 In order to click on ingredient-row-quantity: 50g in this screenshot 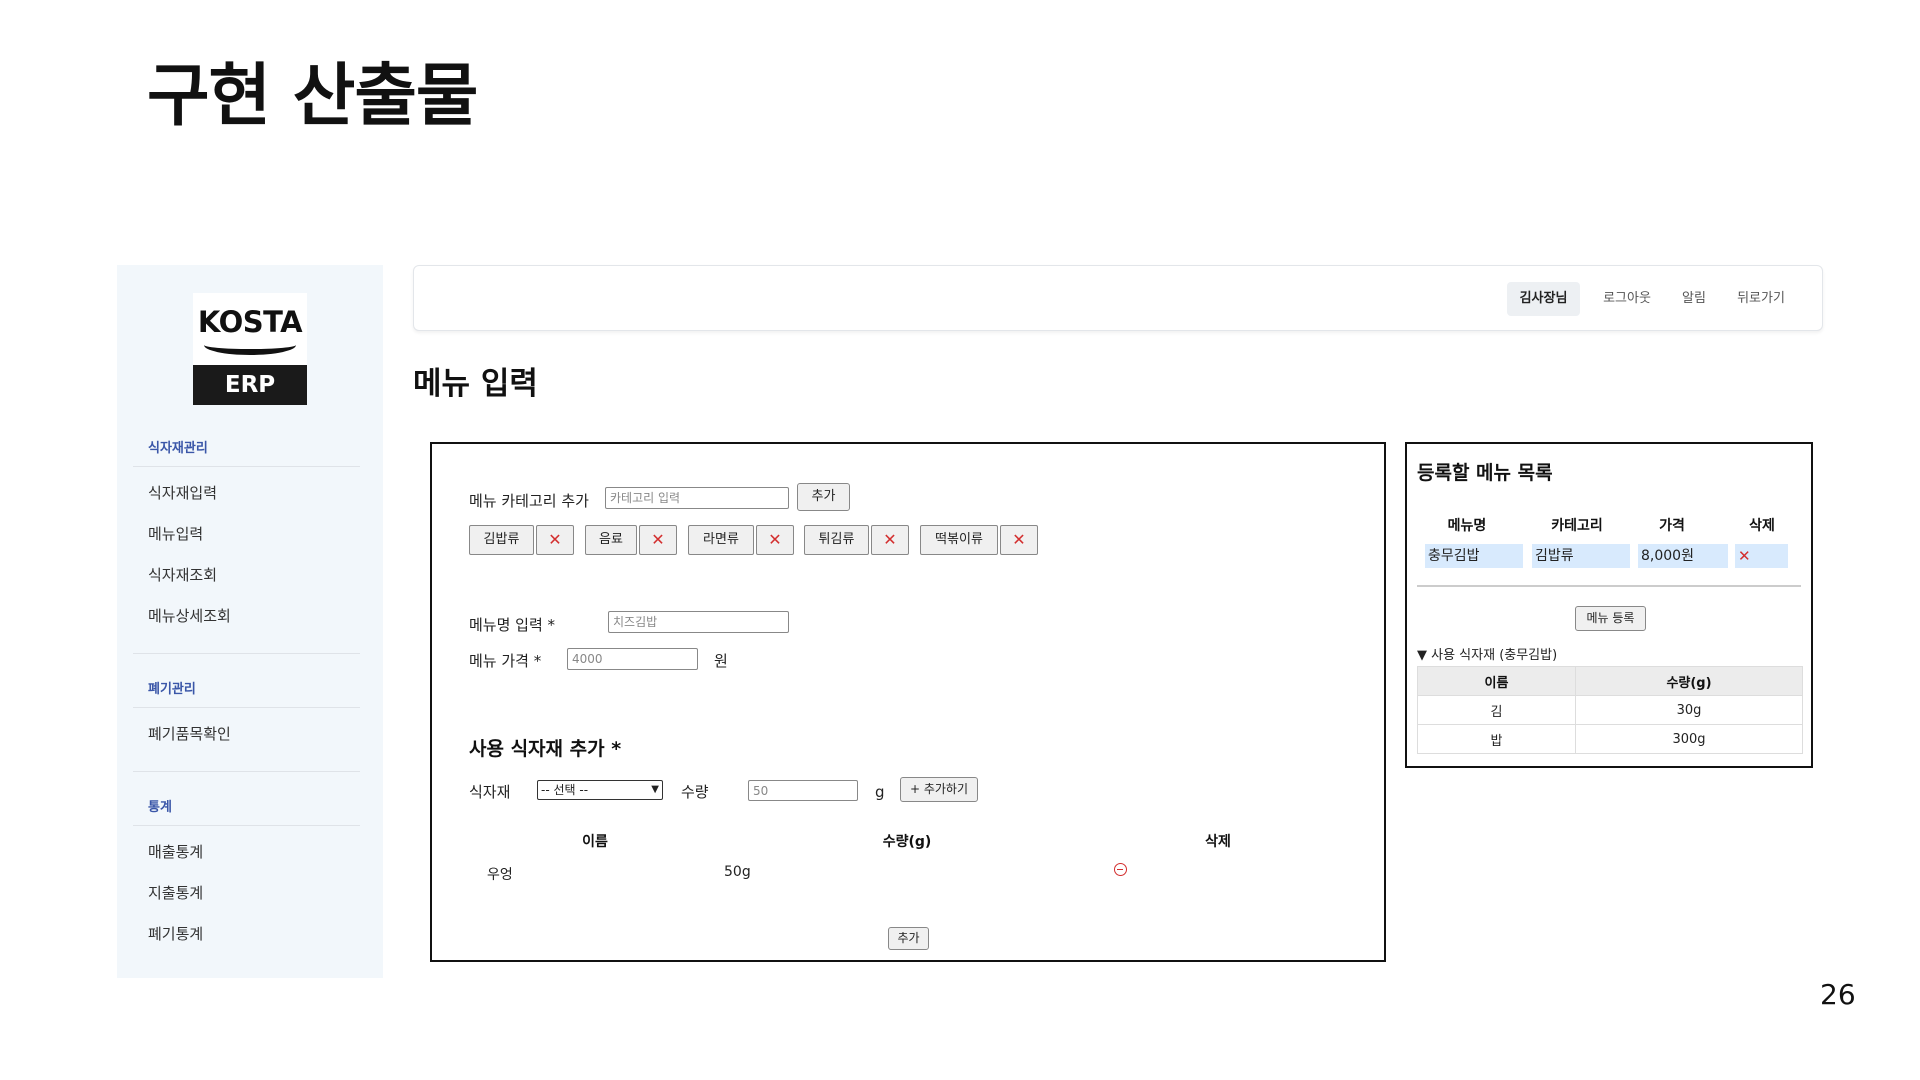, I will do `click(737, 872)`.